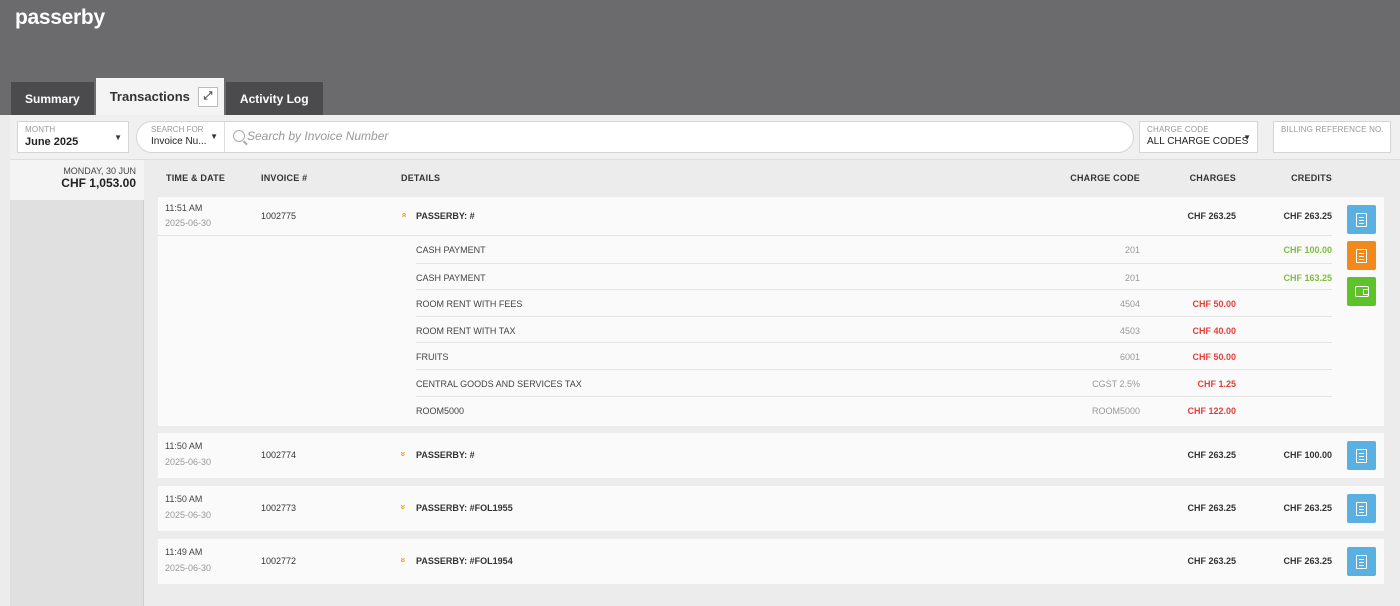 The width and height of the screenshot is (1400, 606). What do you see at coordinates (432, 357) in the screenshot?
I see `item-name: FRUITS` at bounding box center [432, 357].